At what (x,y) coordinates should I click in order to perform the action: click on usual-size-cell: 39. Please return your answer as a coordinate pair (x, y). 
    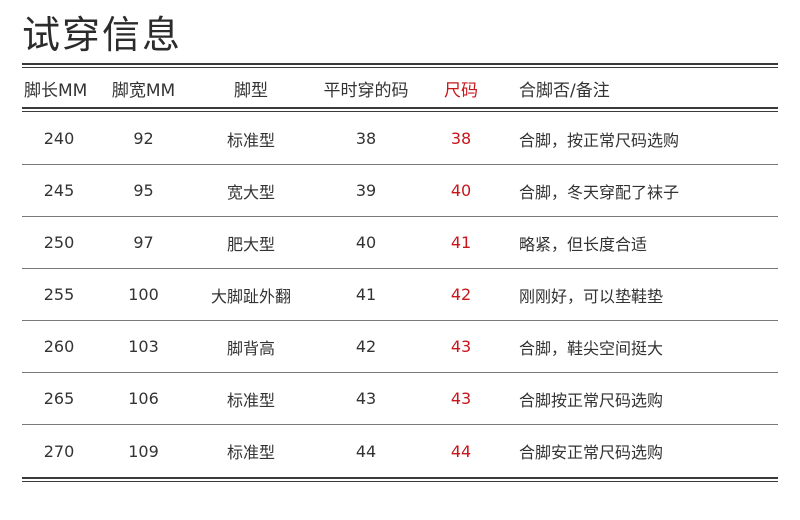
    Looking at the image, I should click on (366, 190).